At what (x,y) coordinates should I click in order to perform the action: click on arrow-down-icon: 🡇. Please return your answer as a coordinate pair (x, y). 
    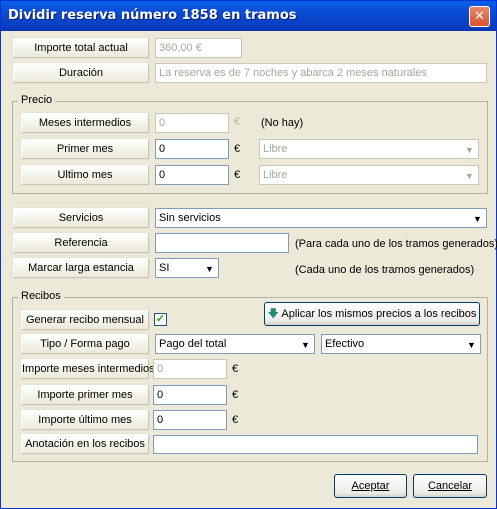
    Looking at the image, I should click on (273, 314).